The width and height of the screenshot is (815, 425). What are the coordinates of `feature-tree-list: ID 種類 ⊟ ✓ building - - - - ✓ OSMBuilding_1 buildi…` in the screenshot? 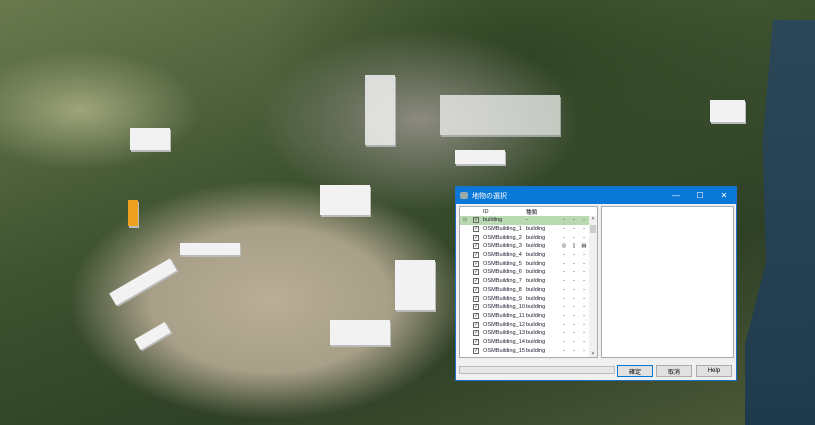 It's located at (528, 282).